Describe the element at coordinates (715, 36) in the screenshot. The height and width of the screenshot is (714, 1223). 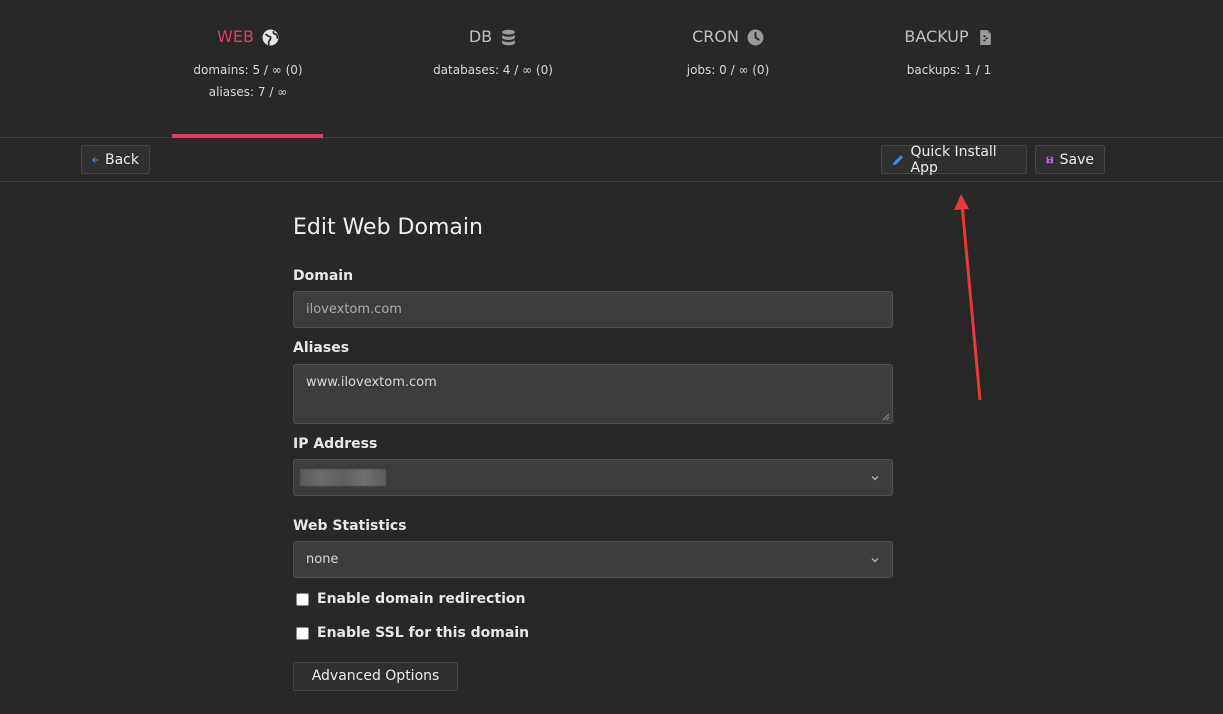
I see `tab-cron-title: CRON` at that location.